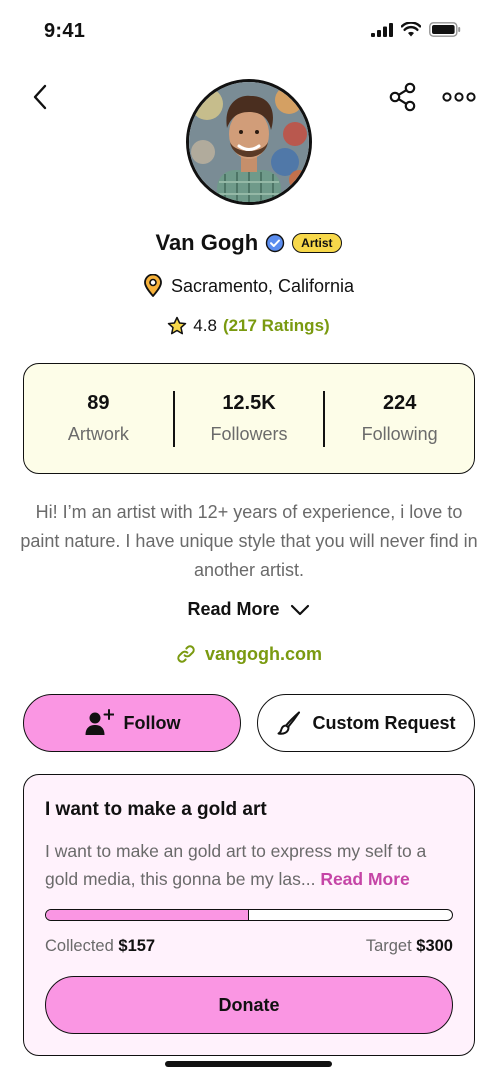  I want to click on status-time: 9:41, so click(65, 31).